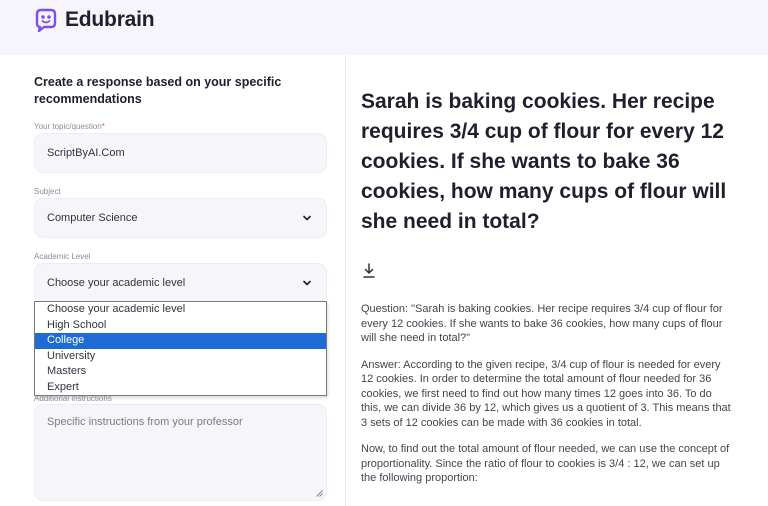 This screenshot has width=768, height=506. What do you see at coordinates (180, 326) in the screenshot?
I see `dropdown-option: High School` at bounding box center [180, 326].